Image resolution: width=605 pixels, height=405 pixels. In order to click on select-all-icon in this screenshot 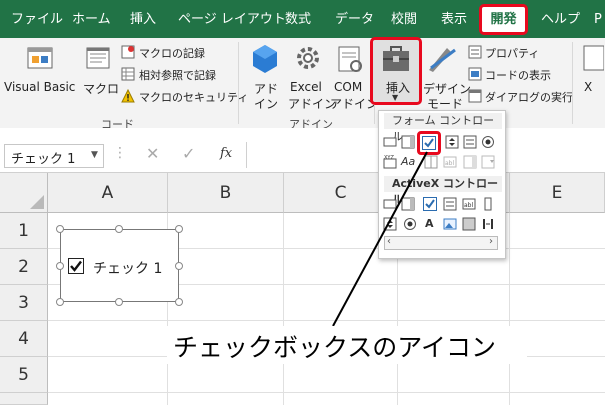, I will do `click(37, 202)`.